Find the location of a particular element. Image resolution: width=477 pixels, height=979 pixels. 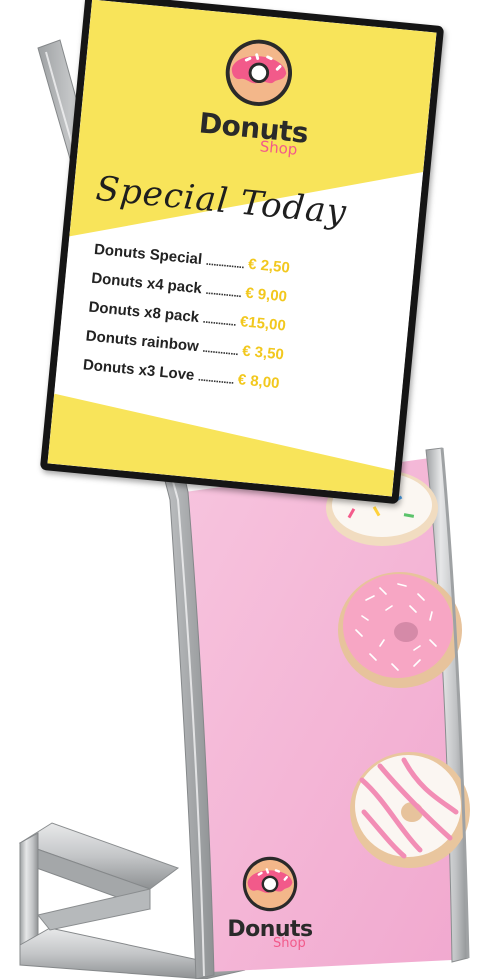

menu-item-price: € 3,50 is located at coordinates (263, 353).